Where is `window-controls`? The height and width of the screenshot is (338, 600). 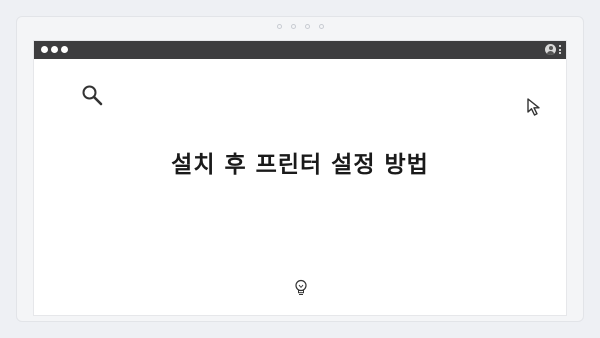 window-controls is located at coordinates (54, 49).